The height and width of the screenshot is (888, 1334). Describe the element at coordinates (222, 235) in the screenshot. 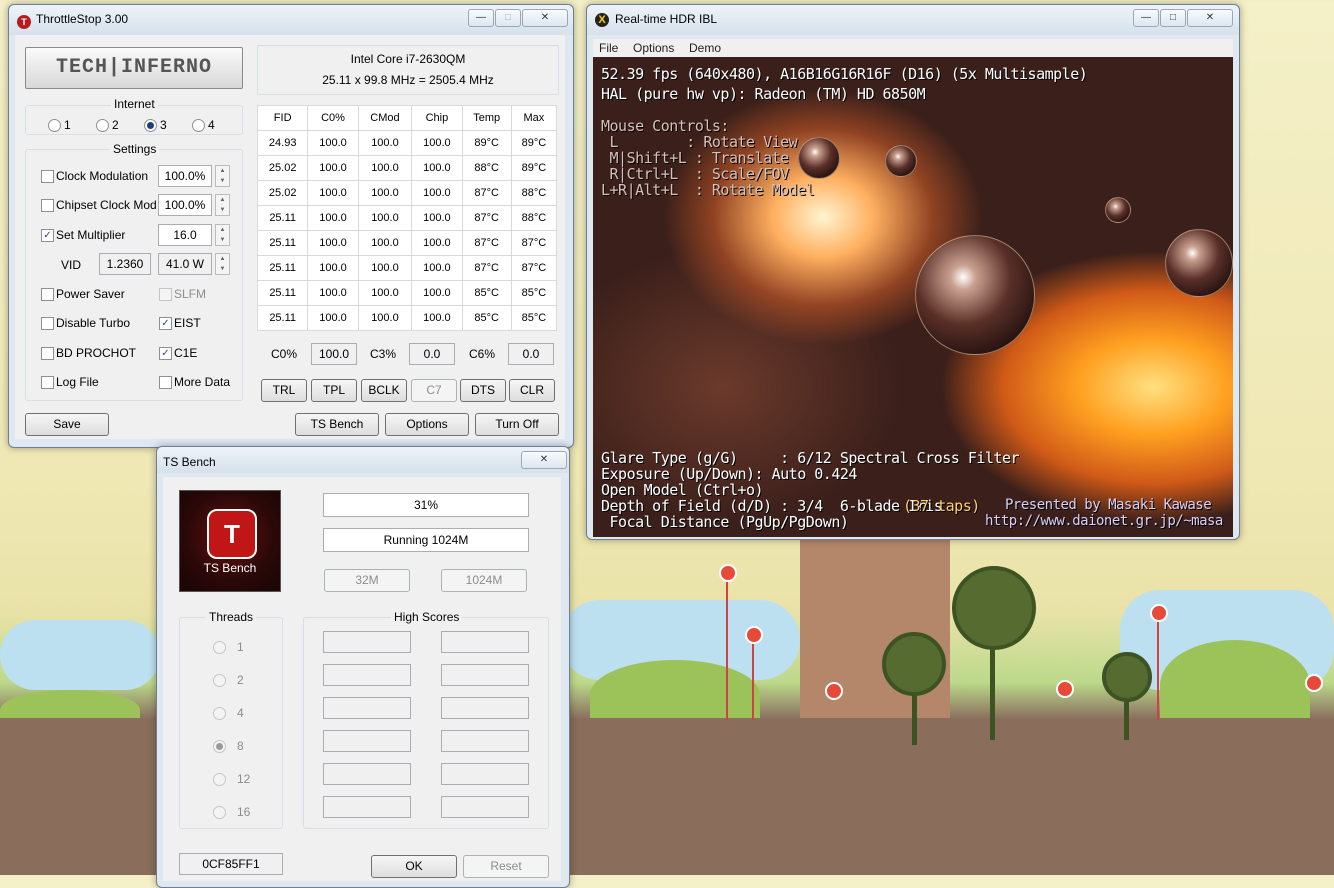

I see `set-multiplier-spinner: ▲ ▼` at that location.